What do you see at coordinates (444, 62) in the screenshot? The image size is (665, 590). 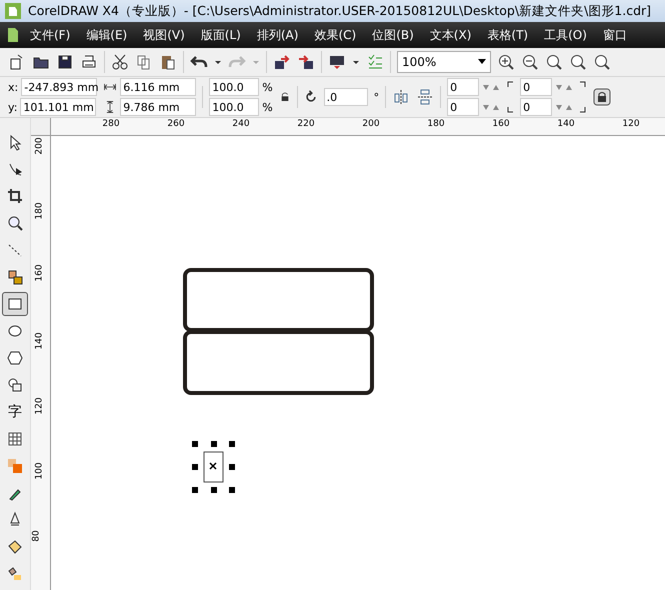 I see `zoom-level-dropdown: 100%` at bounding box center [444, 62].